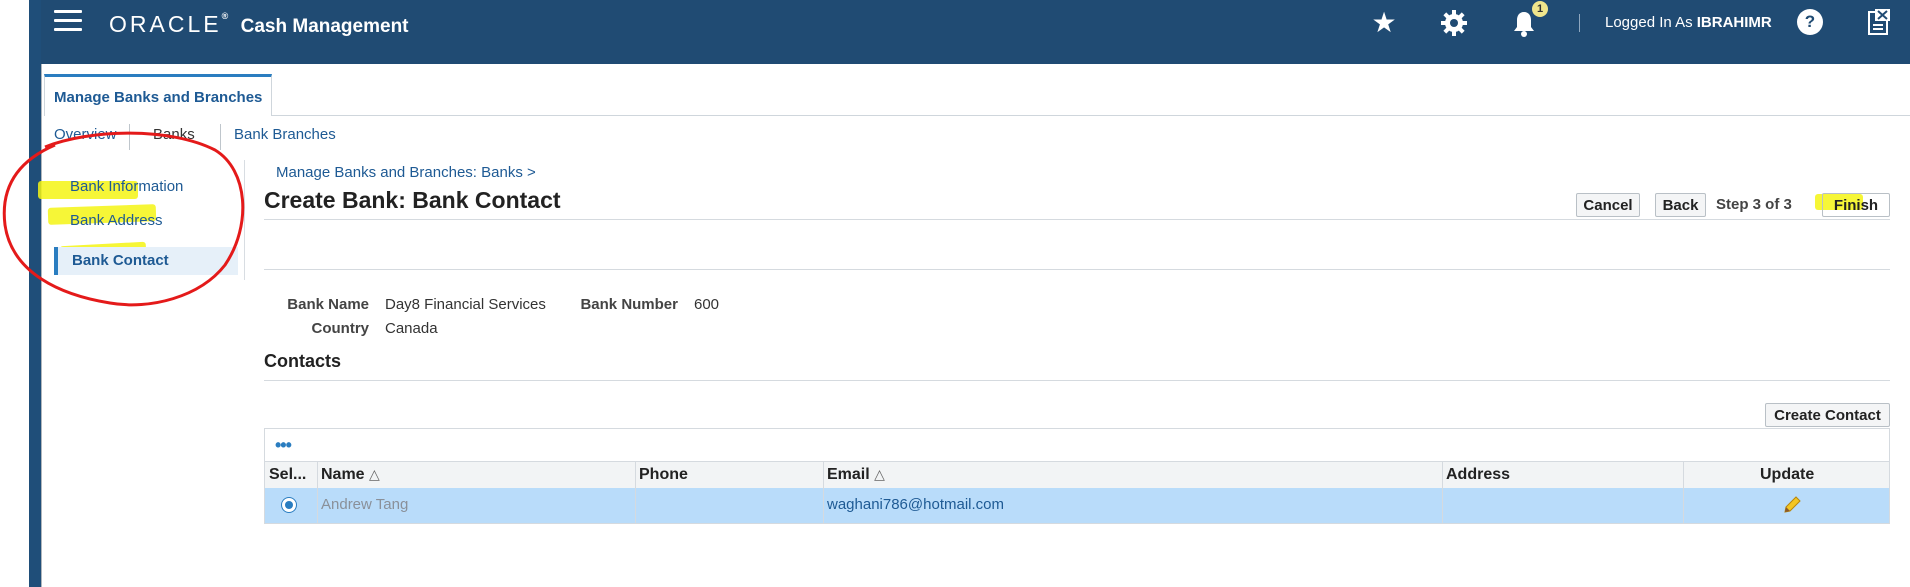 The width and height of the screenshot is (1910, 587). What do you see at coordinates (365, 504) in the screenshot?
I see `contact-name: Andrew Tang` at bounding box center [365, 504].